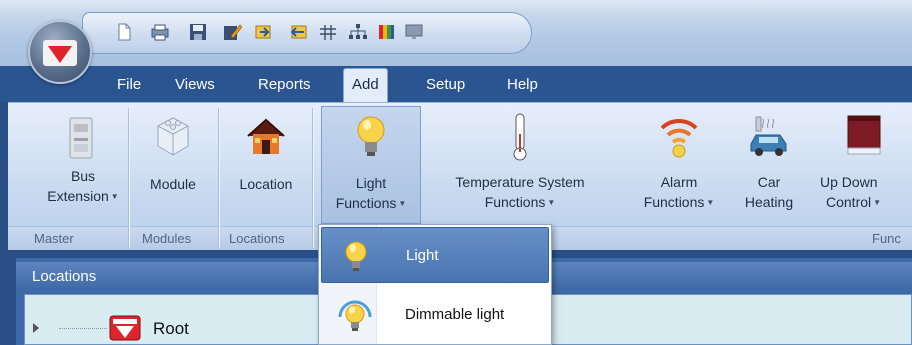  I want to click on temperature-label-1: Temperature System, so click(520, 182).